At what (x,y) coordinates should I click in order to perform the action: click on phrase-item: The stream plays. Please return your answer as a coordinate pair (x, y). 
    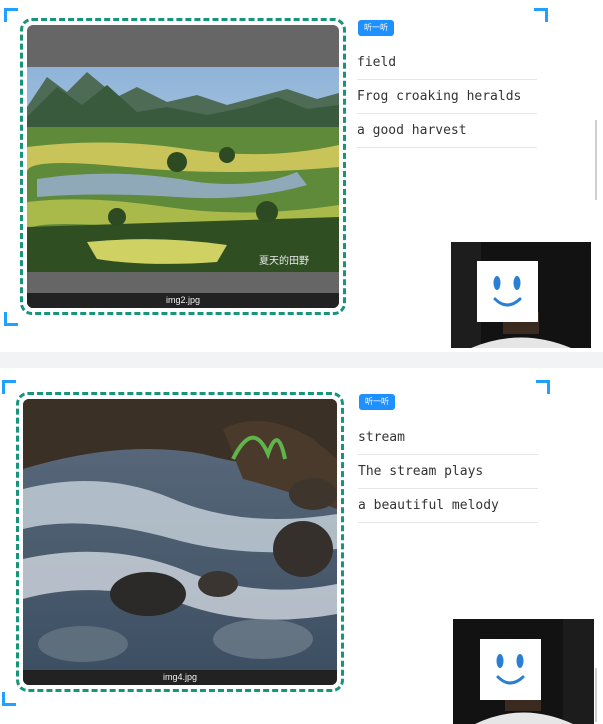
    Looking at the image, I should click on (448, 472).